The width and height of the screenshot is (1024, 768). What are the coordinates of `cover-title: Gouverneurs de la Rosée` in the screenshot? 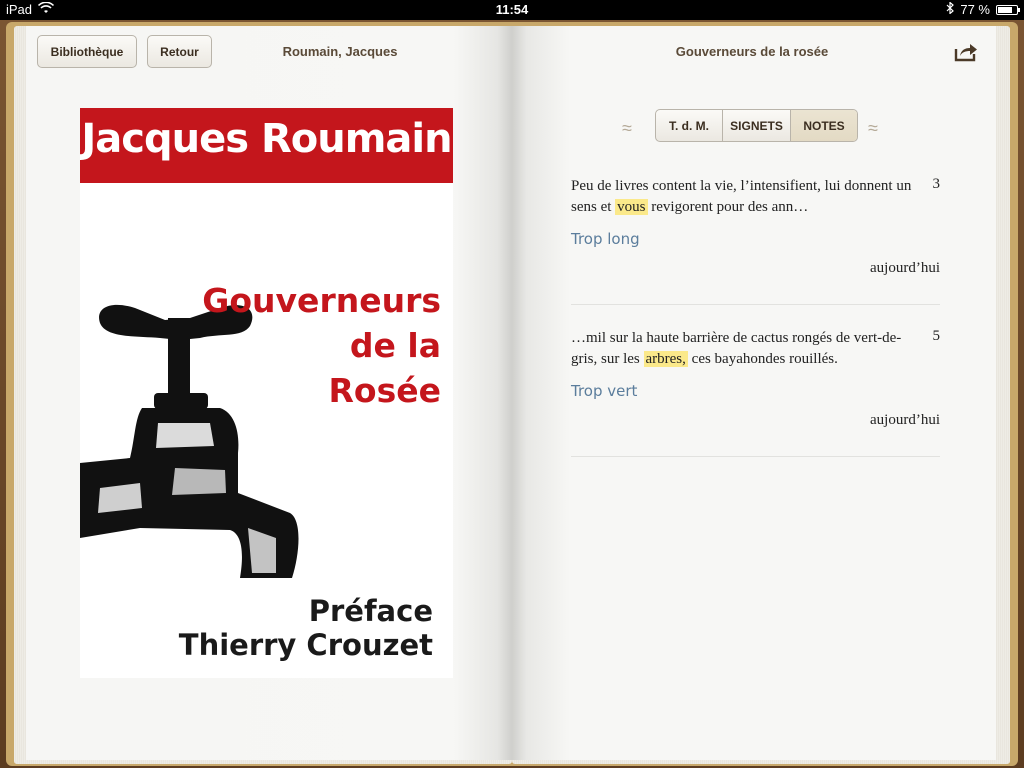 It's located at (321, 345).